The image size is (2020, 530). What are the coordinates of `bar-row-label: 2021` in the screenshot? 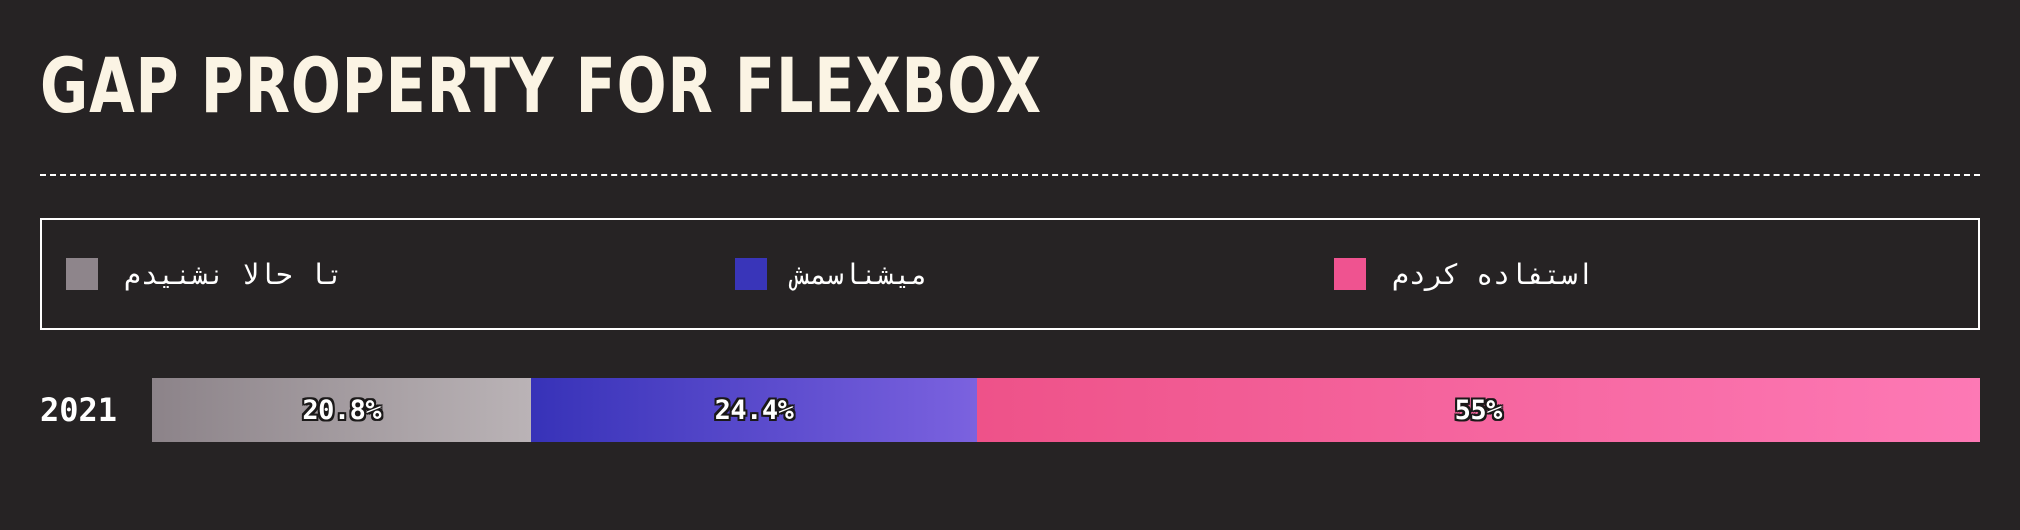 It's located at (79, 410).